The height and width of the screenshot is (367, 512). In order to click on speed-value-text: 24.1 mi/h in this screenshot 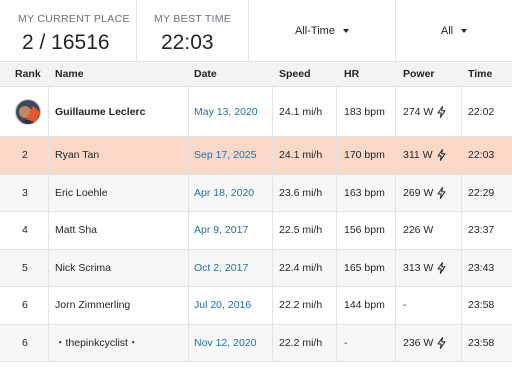, I will do `click(301, 111)`.